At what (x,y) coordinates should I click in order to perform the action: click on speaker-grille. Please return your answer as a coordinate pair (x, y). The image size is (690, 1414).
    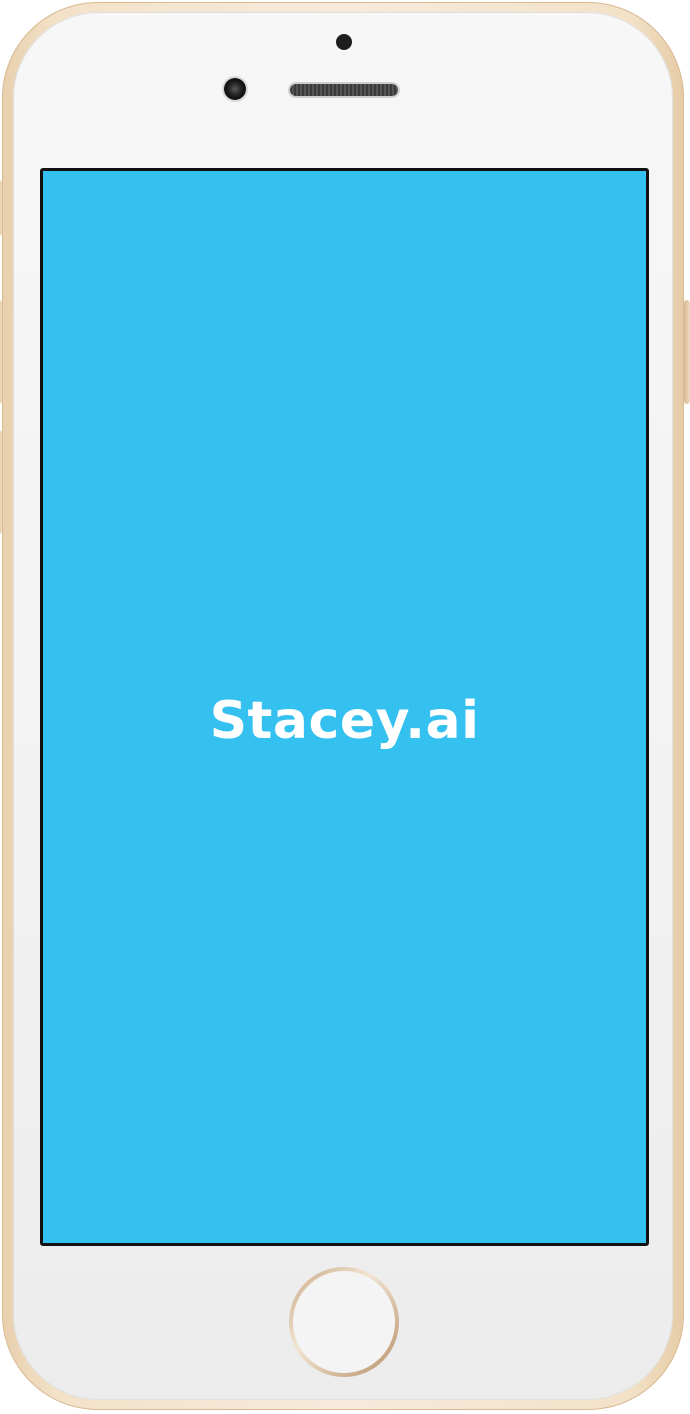
    Looking at the image, I should click on (344, 90).